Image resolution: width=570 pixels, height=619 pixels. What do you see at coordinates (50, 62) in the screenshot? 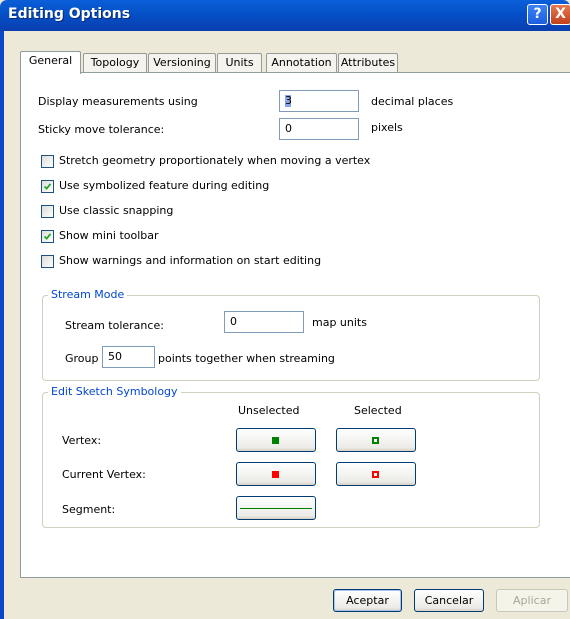
I see `tab-general: General` at bounding box center [50, 62].